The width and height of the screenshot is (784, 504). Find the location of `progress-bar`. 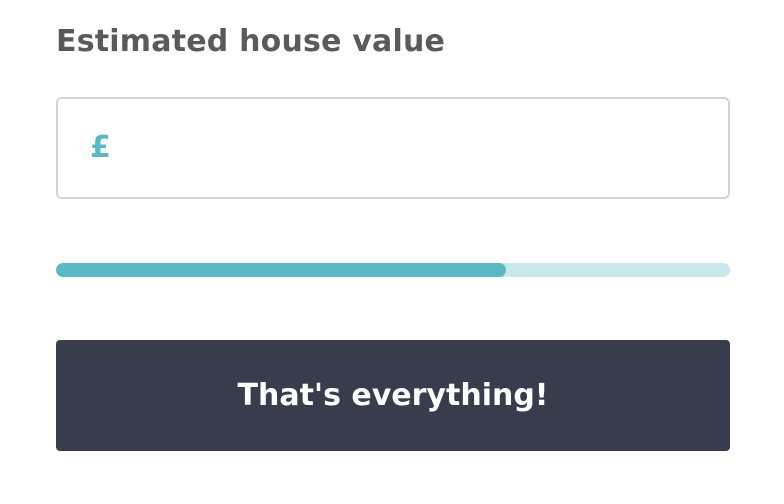

progress-bar is located at coordinates (393, 270).